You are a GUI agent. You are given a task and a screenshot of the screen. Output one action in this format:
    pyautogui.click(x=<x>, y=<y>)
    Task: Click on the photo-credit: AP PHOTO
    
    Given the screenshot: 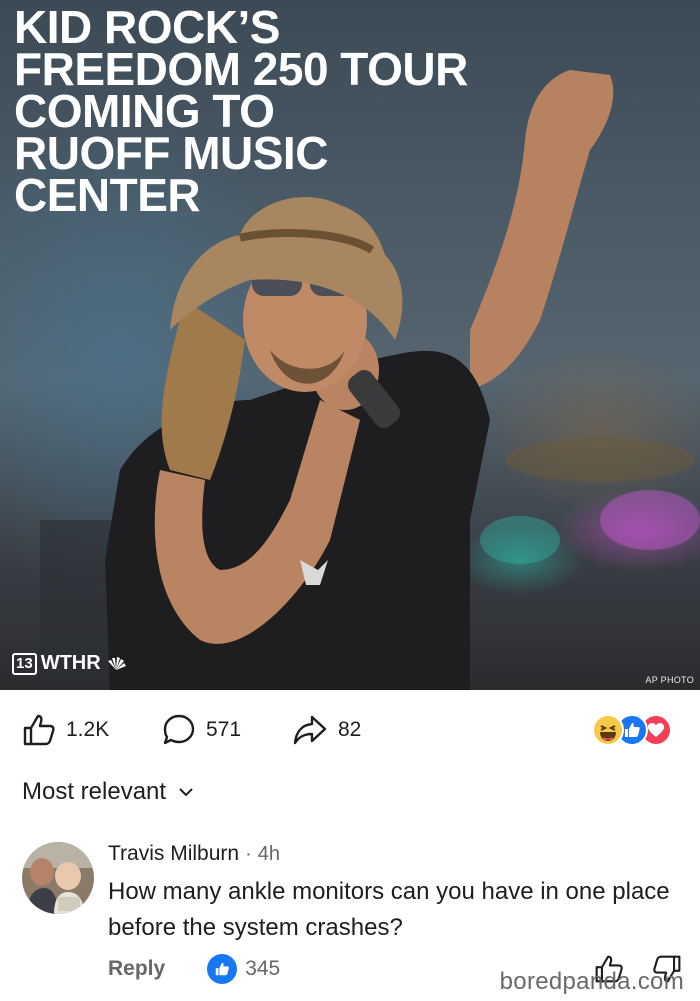 What is the action you would take?
    pyautogui.click(x=669, y=680)
    